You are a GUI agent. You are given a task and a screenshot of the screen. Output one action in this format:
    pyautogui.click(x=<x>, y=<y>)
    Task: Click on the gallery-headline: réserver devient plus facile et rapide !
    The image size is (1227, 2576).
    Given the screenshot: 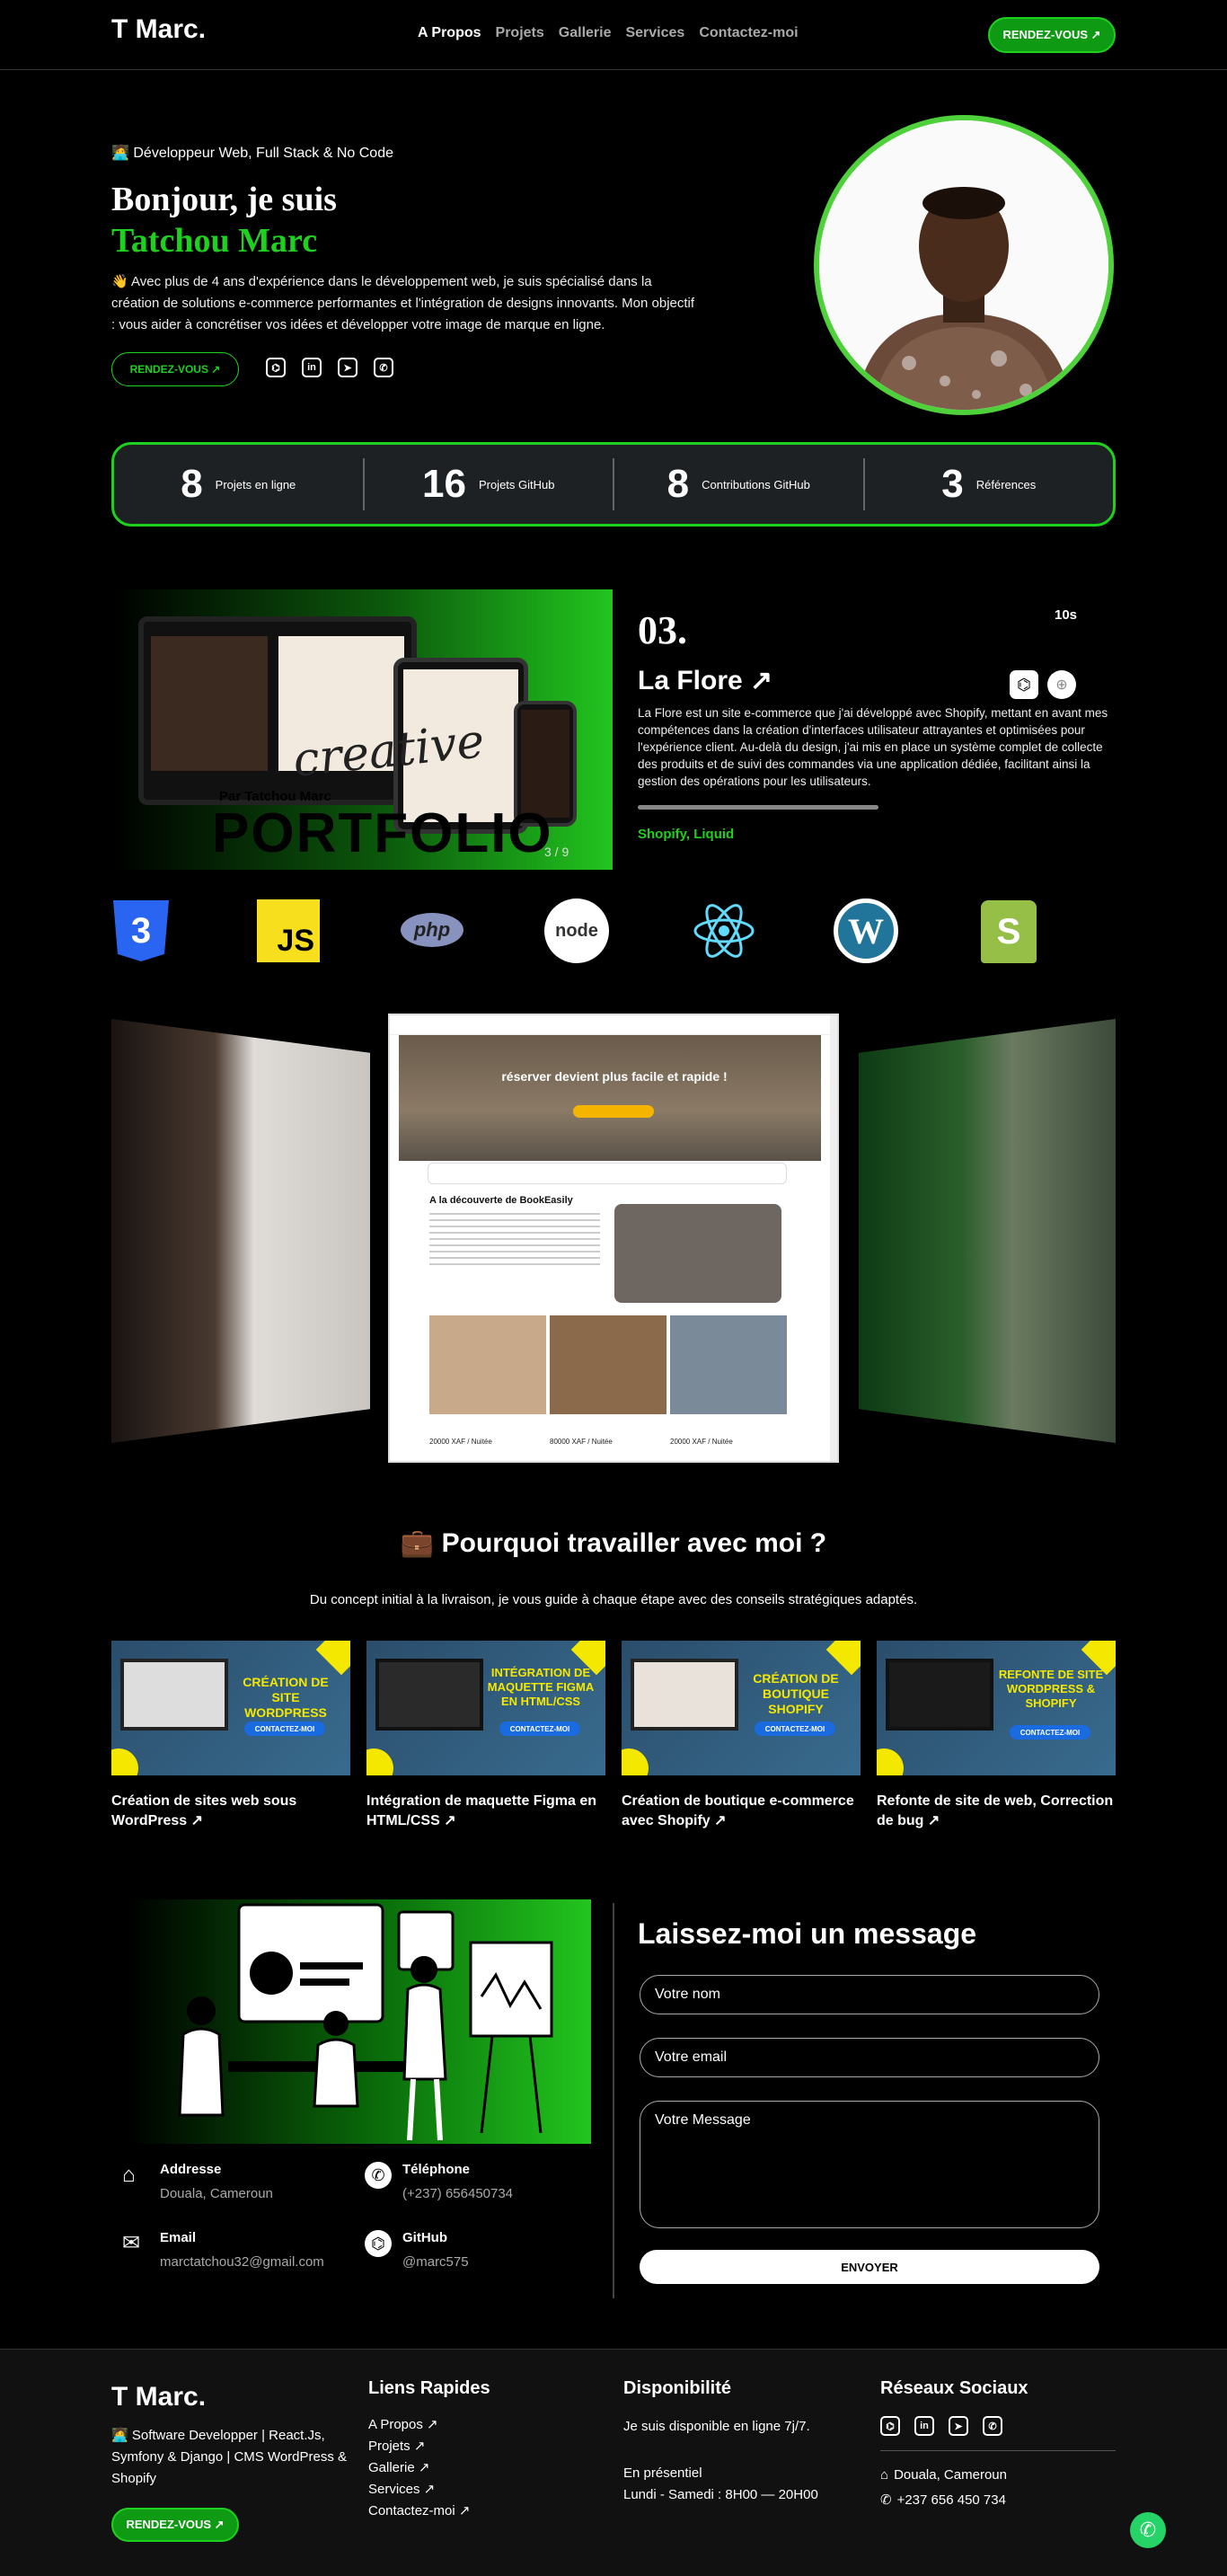 What is the action you would take?
    pyautogui.click(x=614, y=1077)
    